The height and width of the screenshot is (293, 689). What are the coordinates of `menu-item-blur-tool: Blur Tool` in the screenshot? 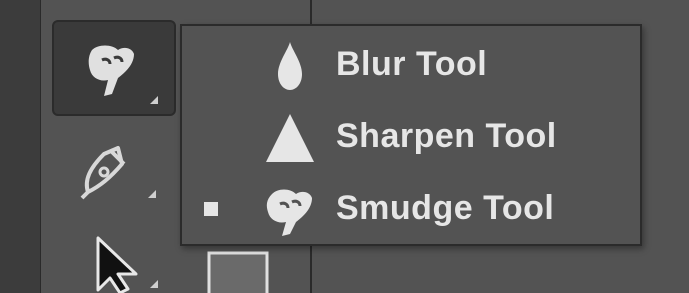 It's located at (411, 64).